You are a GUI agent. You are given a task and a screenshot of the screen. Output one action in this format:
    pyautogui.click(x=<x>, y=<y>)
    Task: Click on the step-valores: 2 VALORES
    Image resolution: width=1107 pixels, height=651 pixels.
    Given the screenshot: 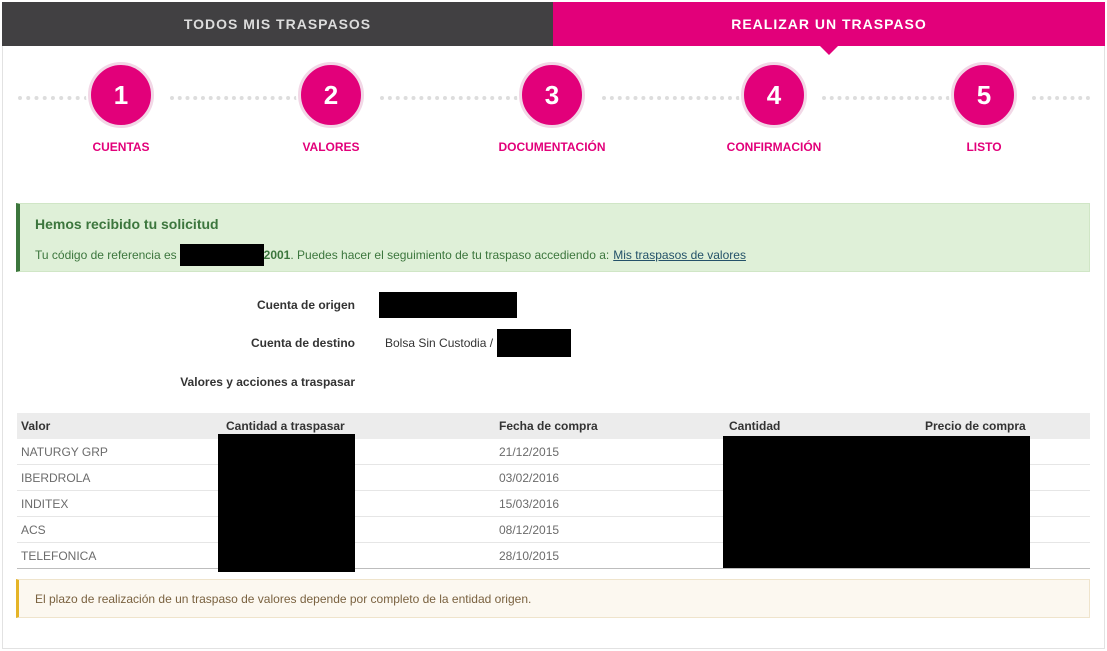 What is the action you would take?
    pyautogui.click(x=331, y=108)
    